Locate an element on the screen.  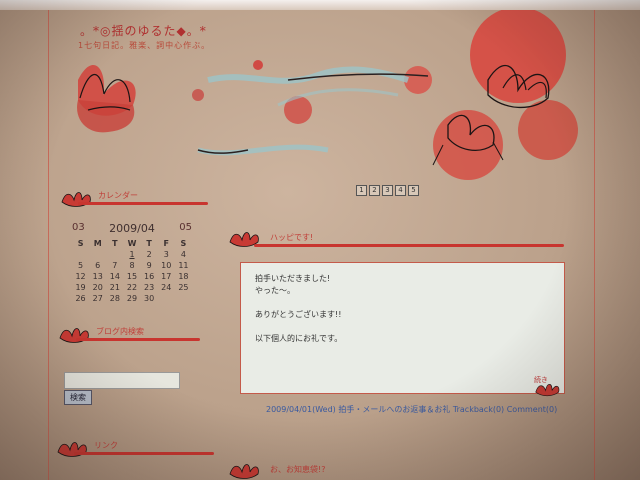
entry-line: ありがとうございます!! is located at coordinates (298, 314).